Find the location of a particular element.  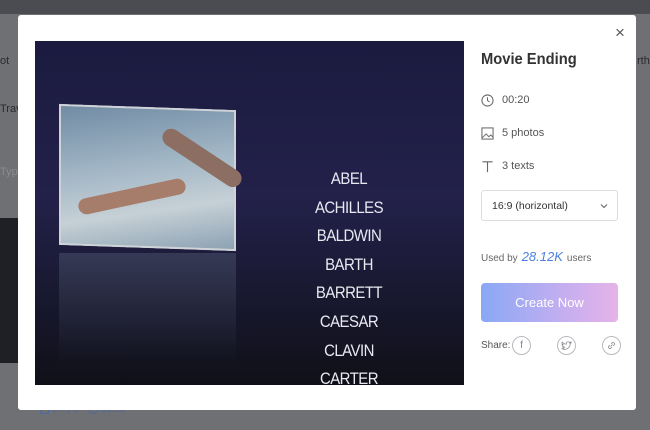

image-icon is located at coordinates (487, 133).